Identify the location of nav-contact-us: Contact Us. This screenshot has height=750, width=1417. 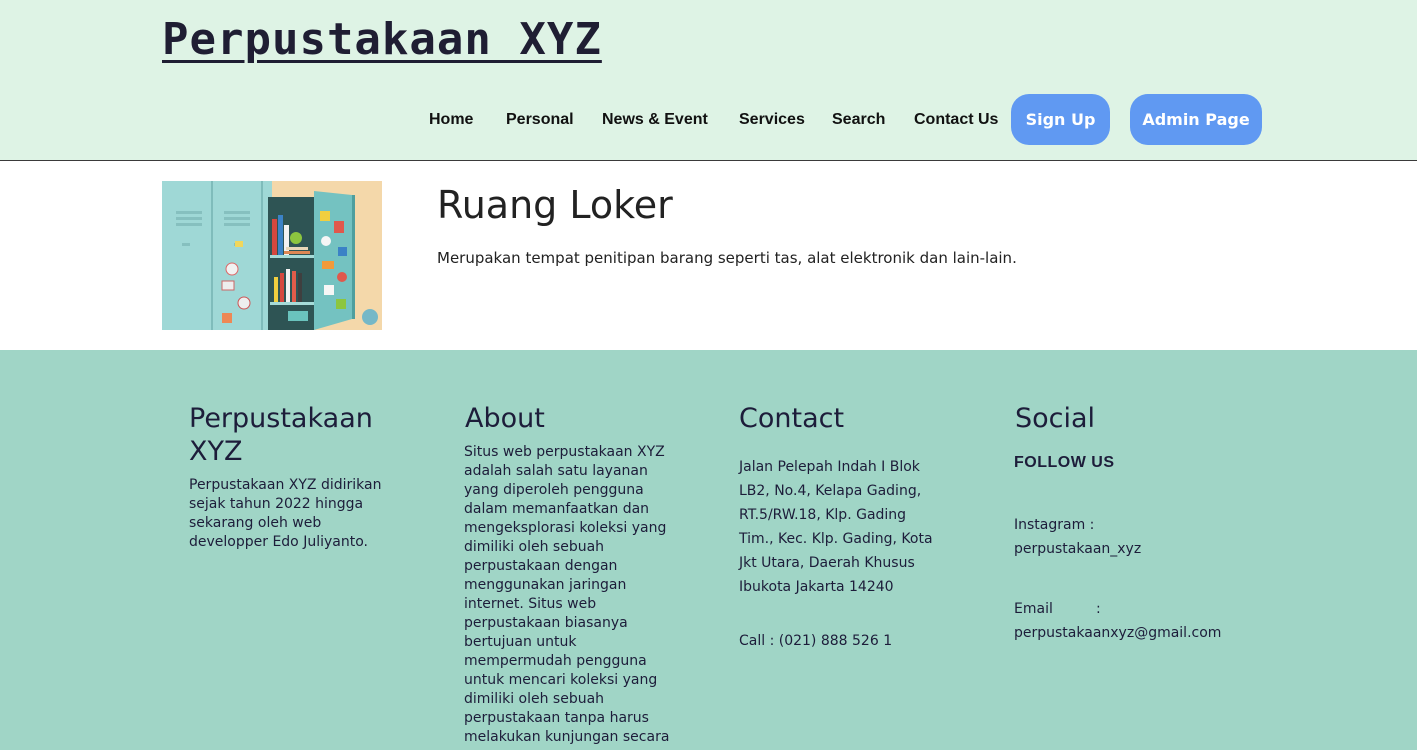
(956, 120).